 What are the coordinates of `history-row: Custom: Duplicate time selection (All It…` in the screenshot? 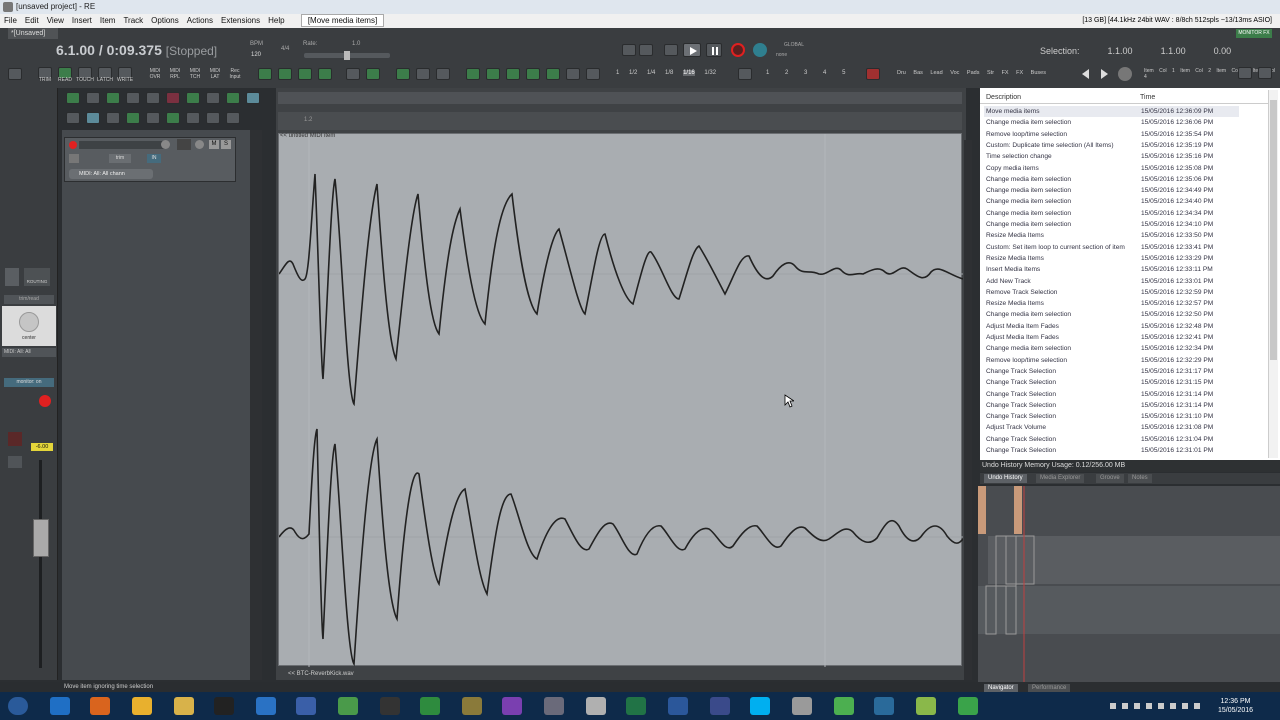 It's located at (1111, 145).